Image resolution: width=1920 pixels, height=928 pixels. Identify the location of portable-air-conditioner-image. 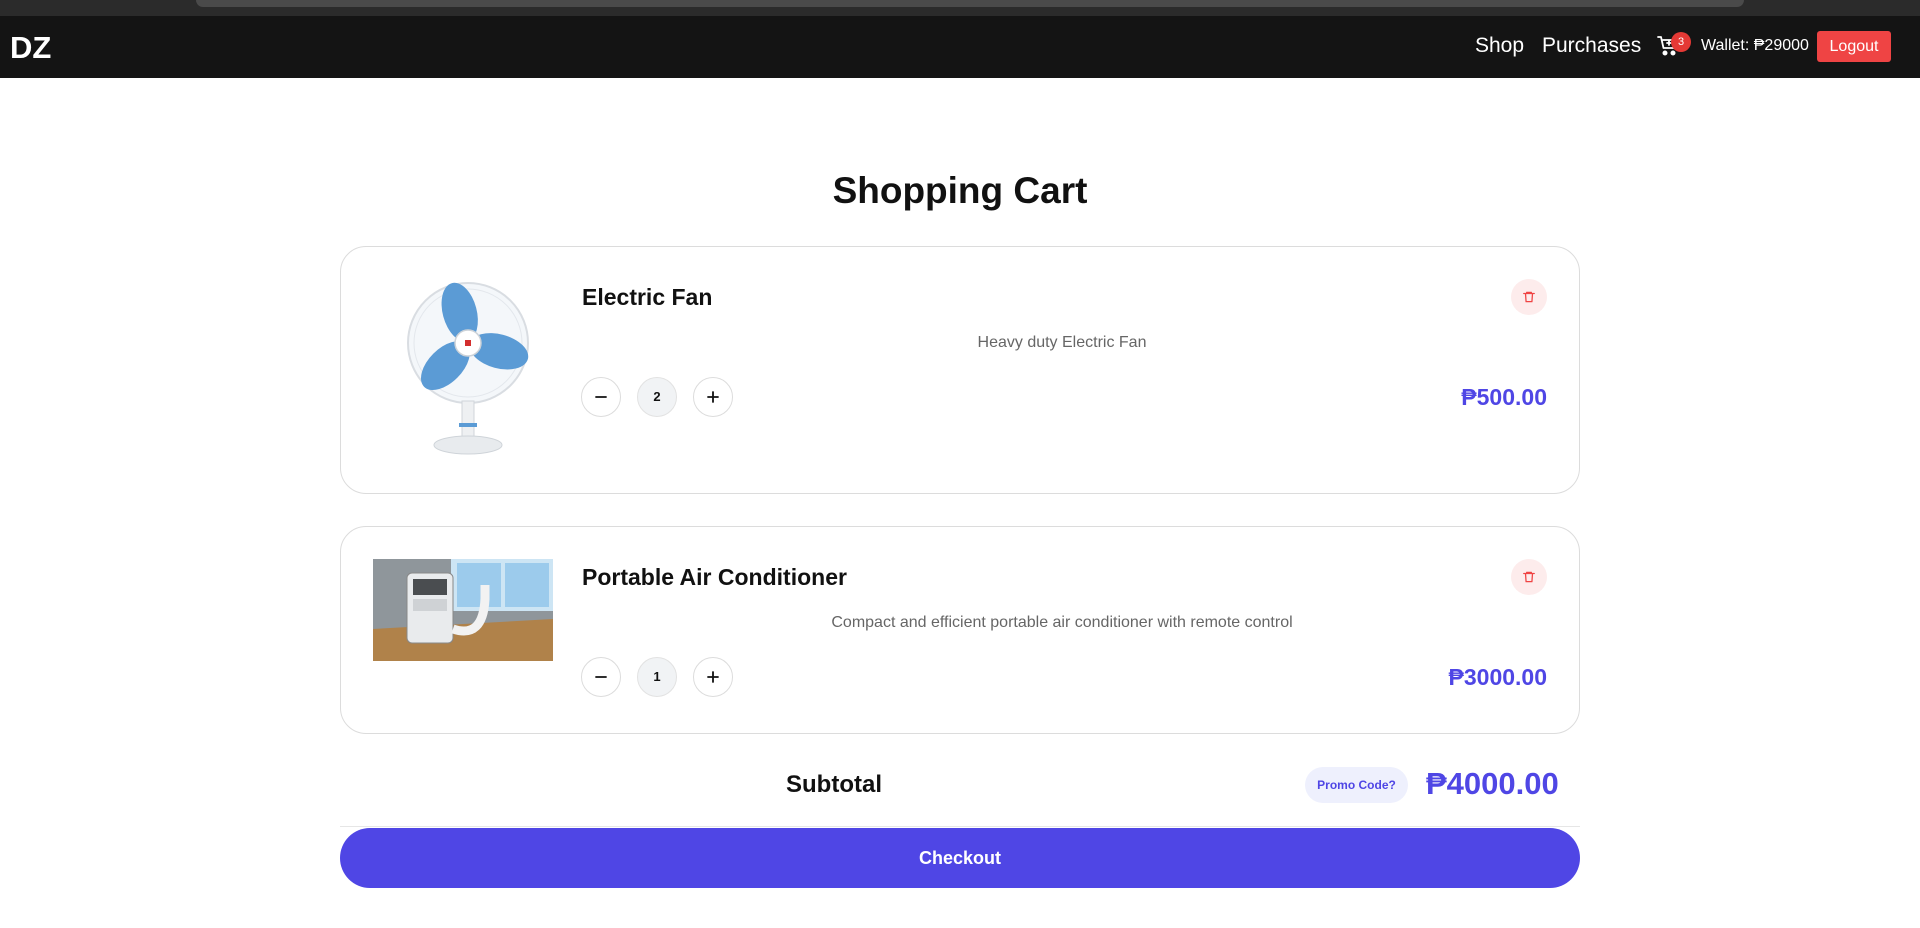
(463, 610).